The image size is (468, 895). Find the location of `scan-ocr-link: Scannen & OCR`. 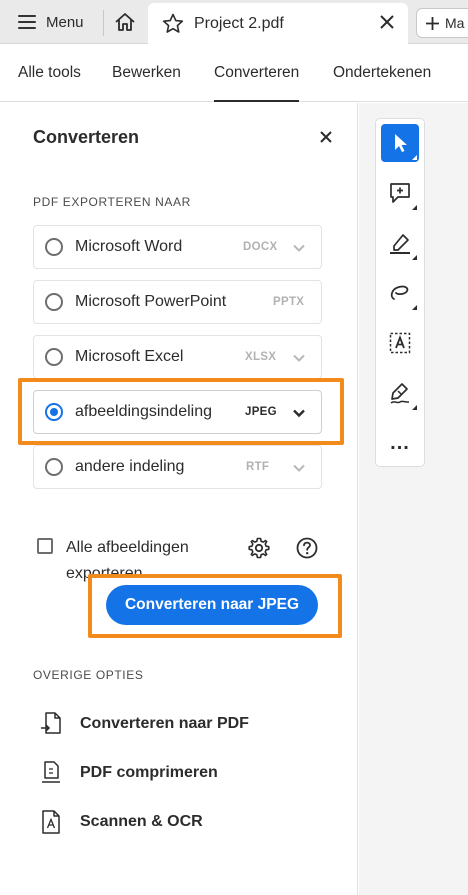

scan-ocr-link: Scannen & OCR is located at coordinates (121, 822).